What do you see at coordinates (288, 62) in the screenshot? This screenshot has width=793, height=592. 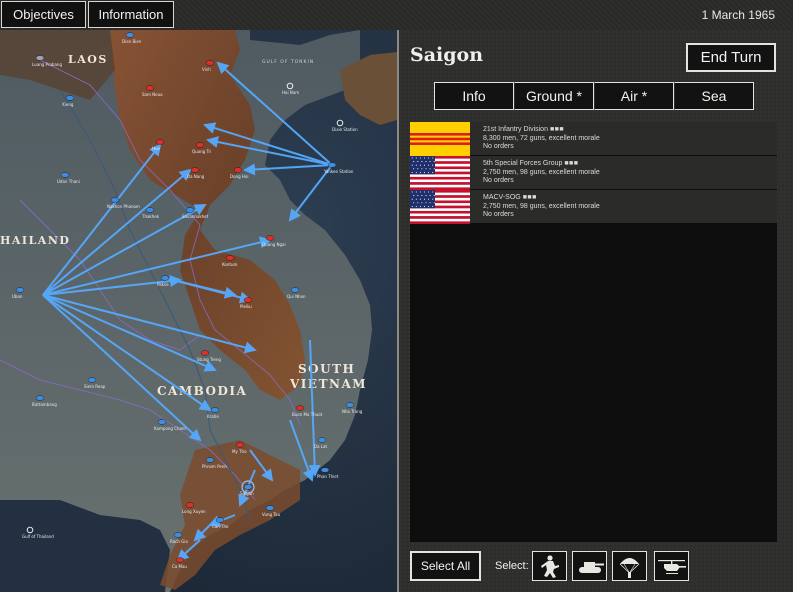 I see `sea-label: GULF OF TONKIN` at bounding box center [288, 62].